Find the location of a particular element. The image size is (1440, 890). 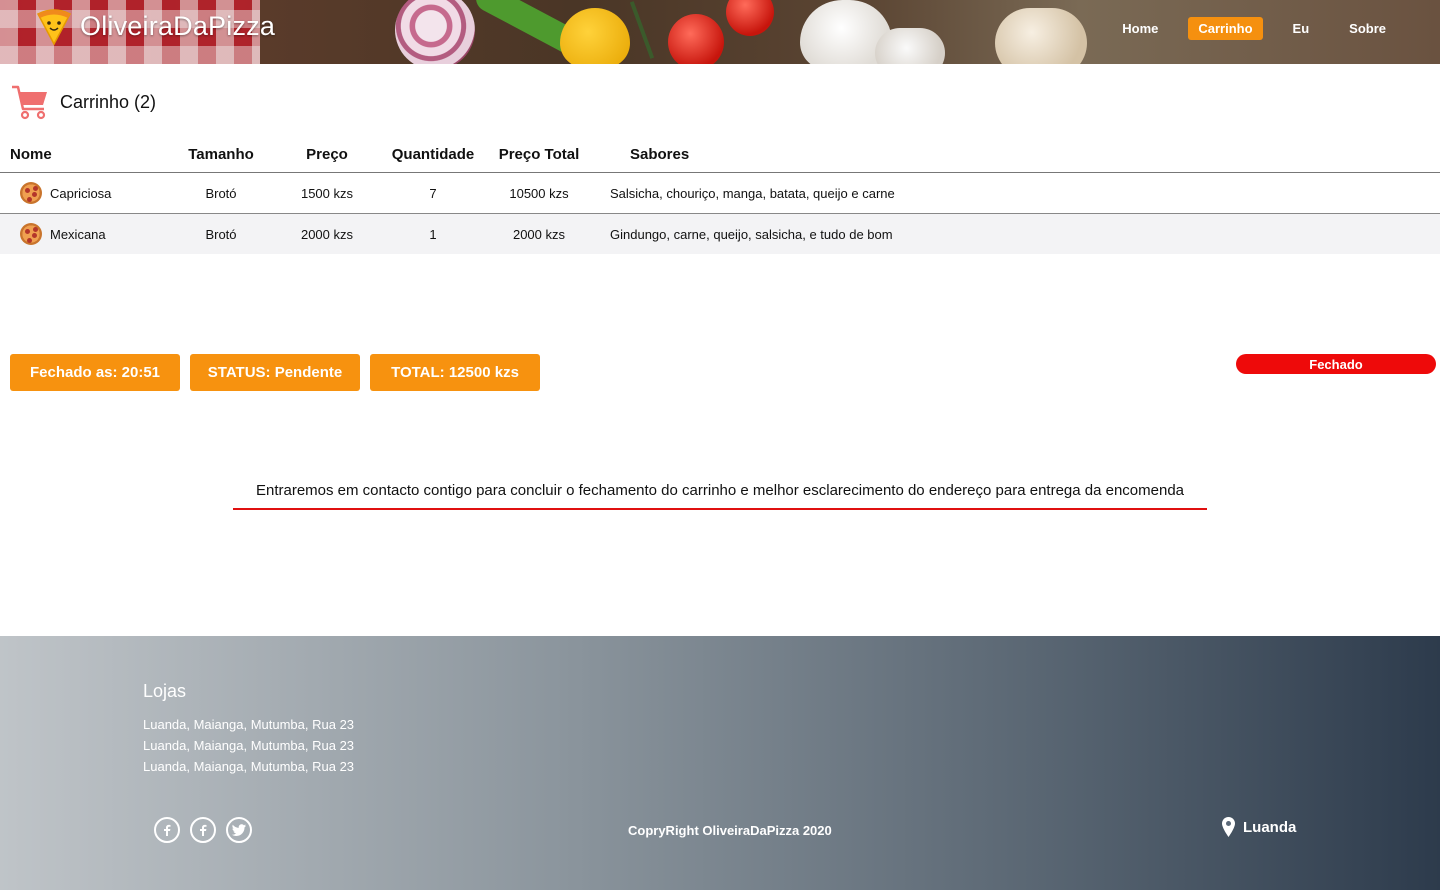

header-background-mushroom is located at coordinates (1041, 36).